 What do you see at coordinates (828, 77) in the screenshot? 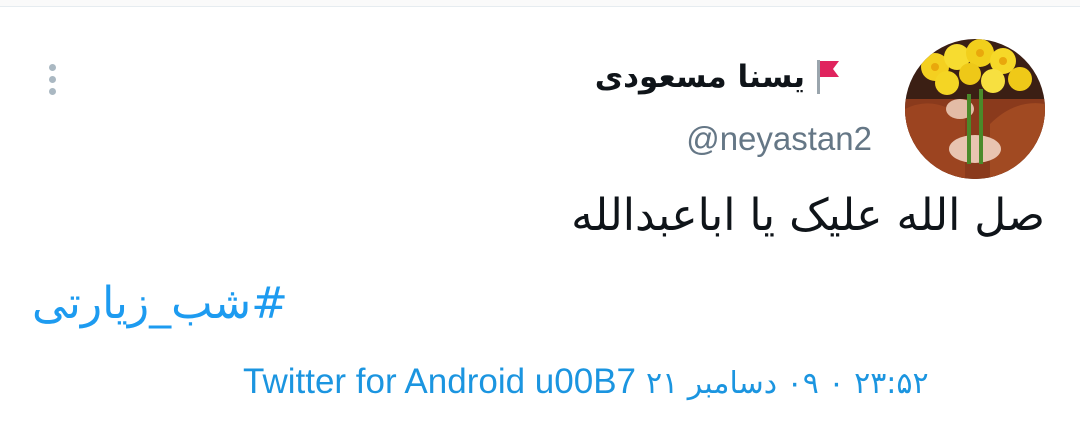
I see `red-flag-icon` at bounding box center [828, 77].